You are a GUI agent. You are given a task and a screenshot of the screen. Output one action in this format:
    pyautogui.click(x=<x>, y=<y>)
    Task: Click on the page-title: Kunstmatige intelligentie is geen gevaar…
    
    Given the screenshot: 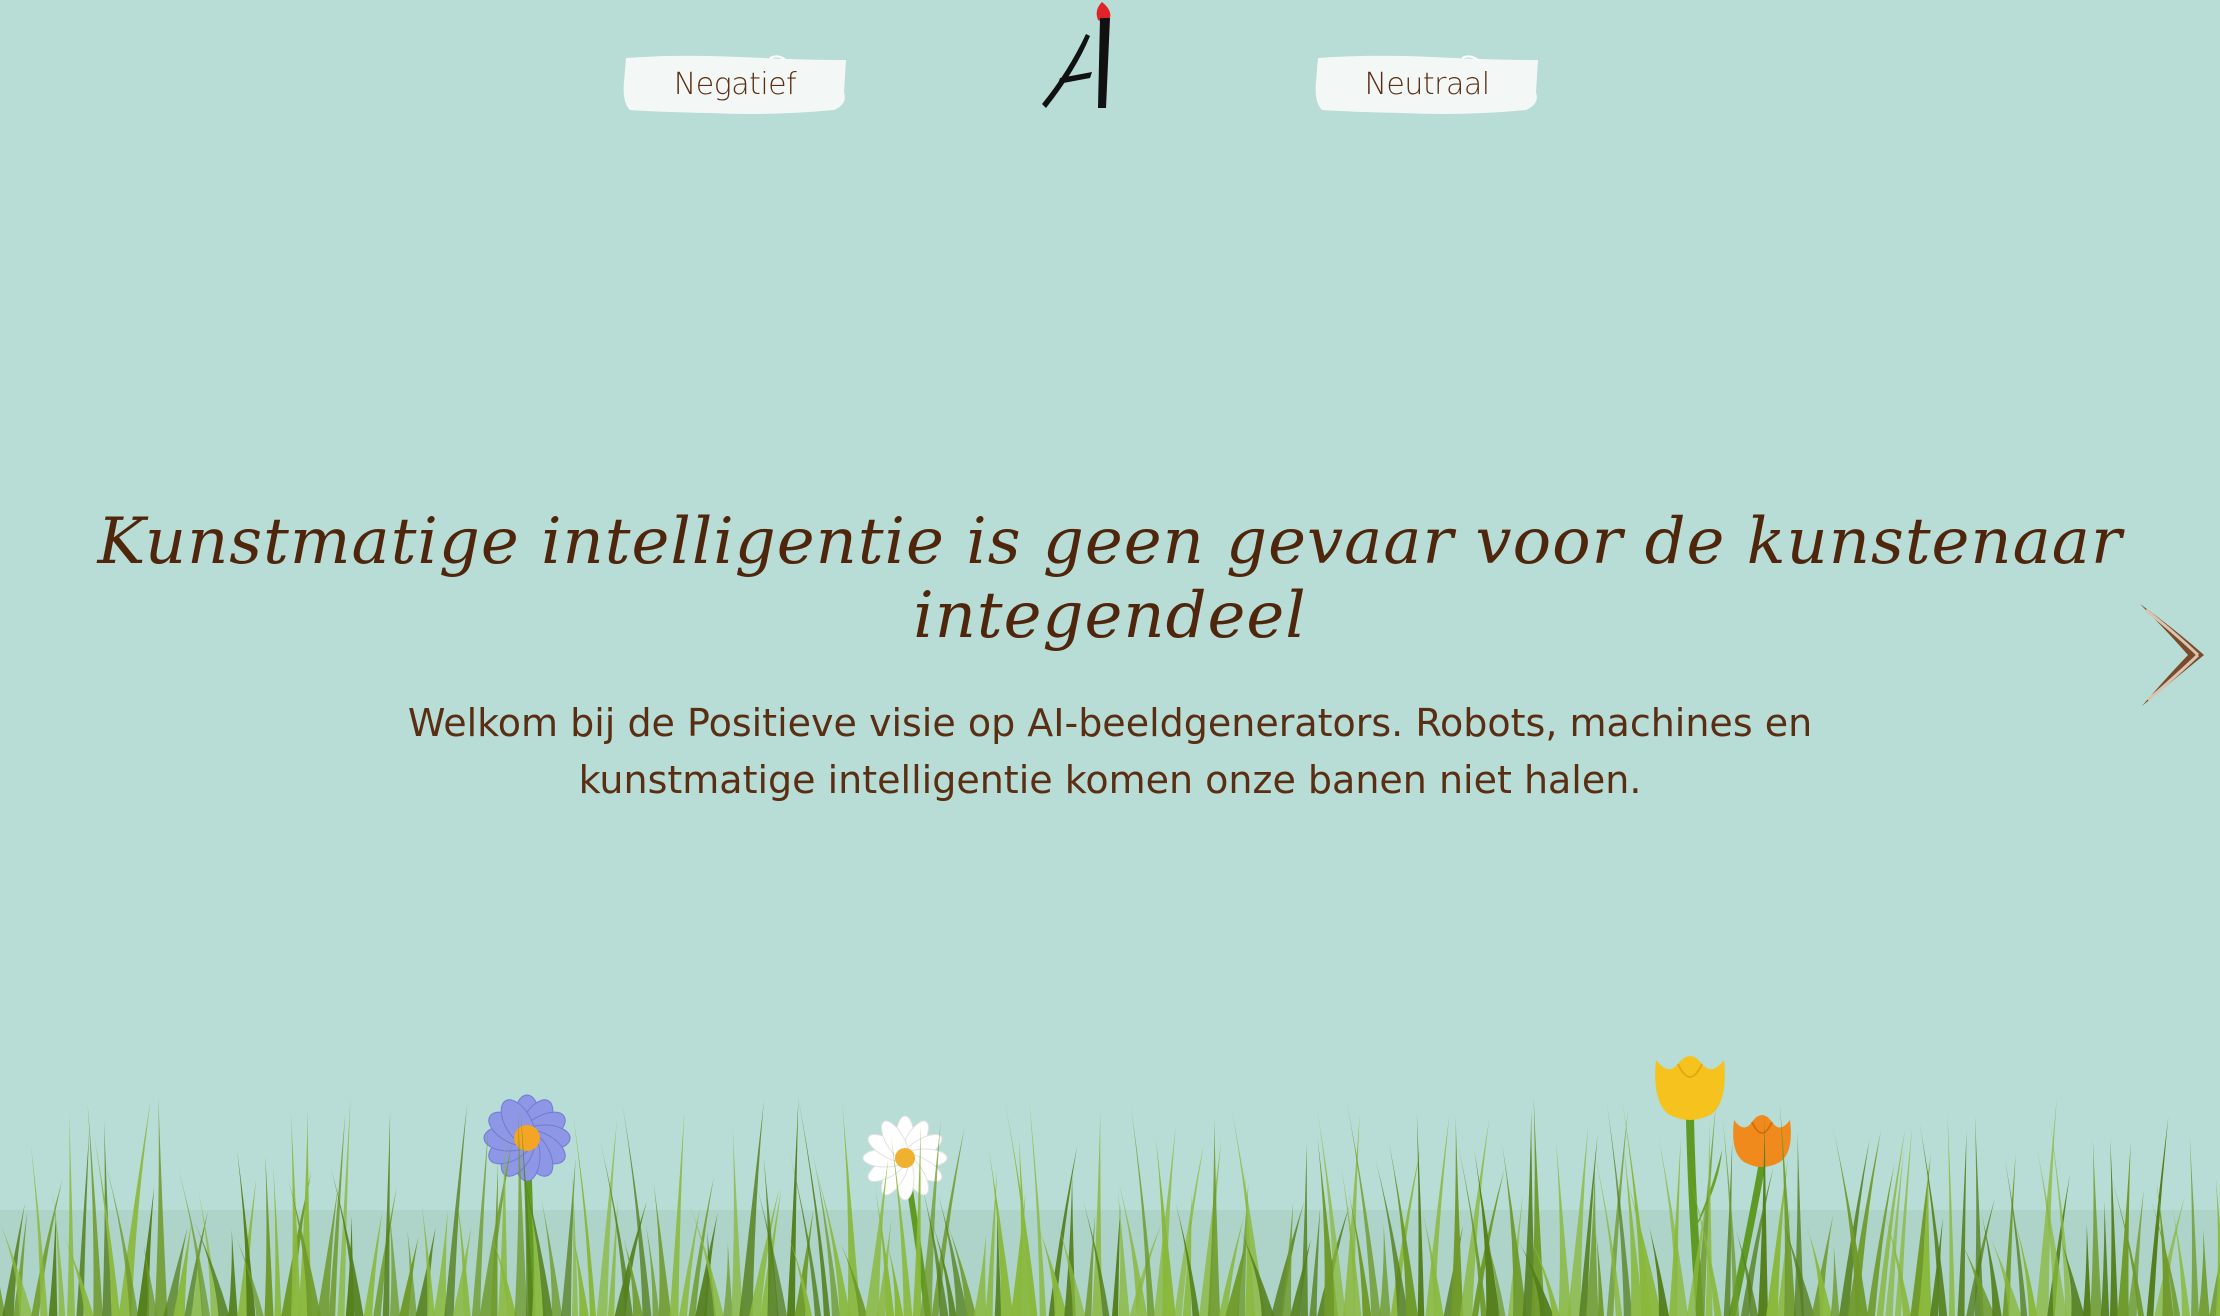 What is the action you would take?
    pyautogui.click(x=1110, y=579)
    